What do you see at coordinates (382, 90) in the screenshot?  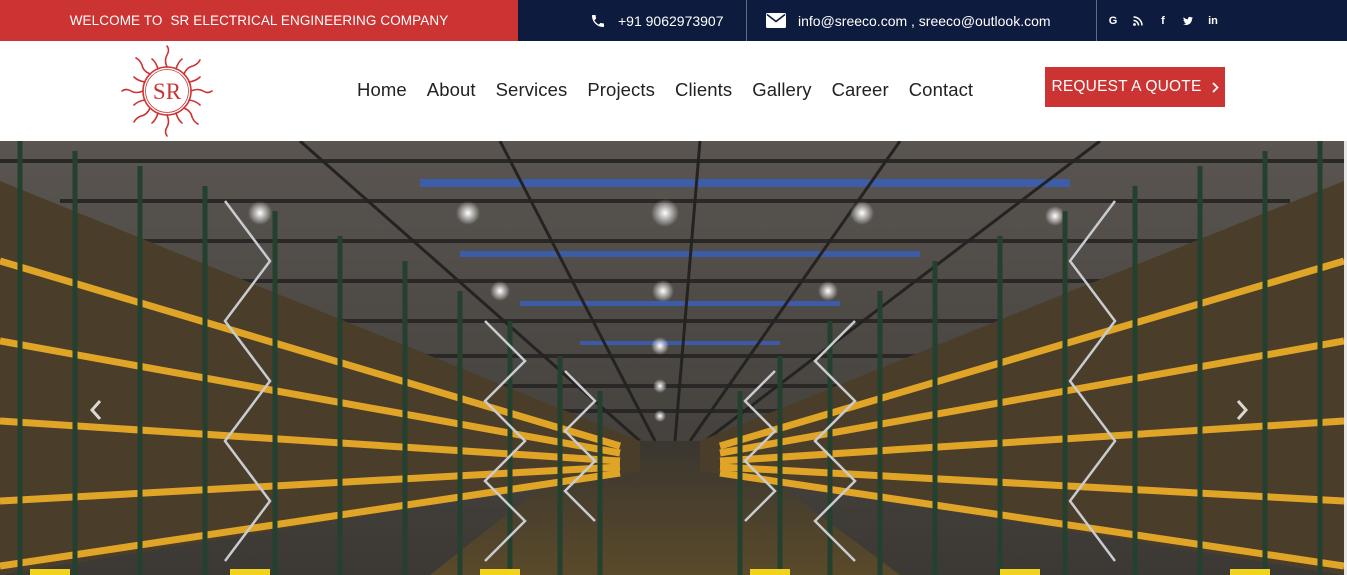 I see `nav-home: Home` at bounding box center [382, 90].